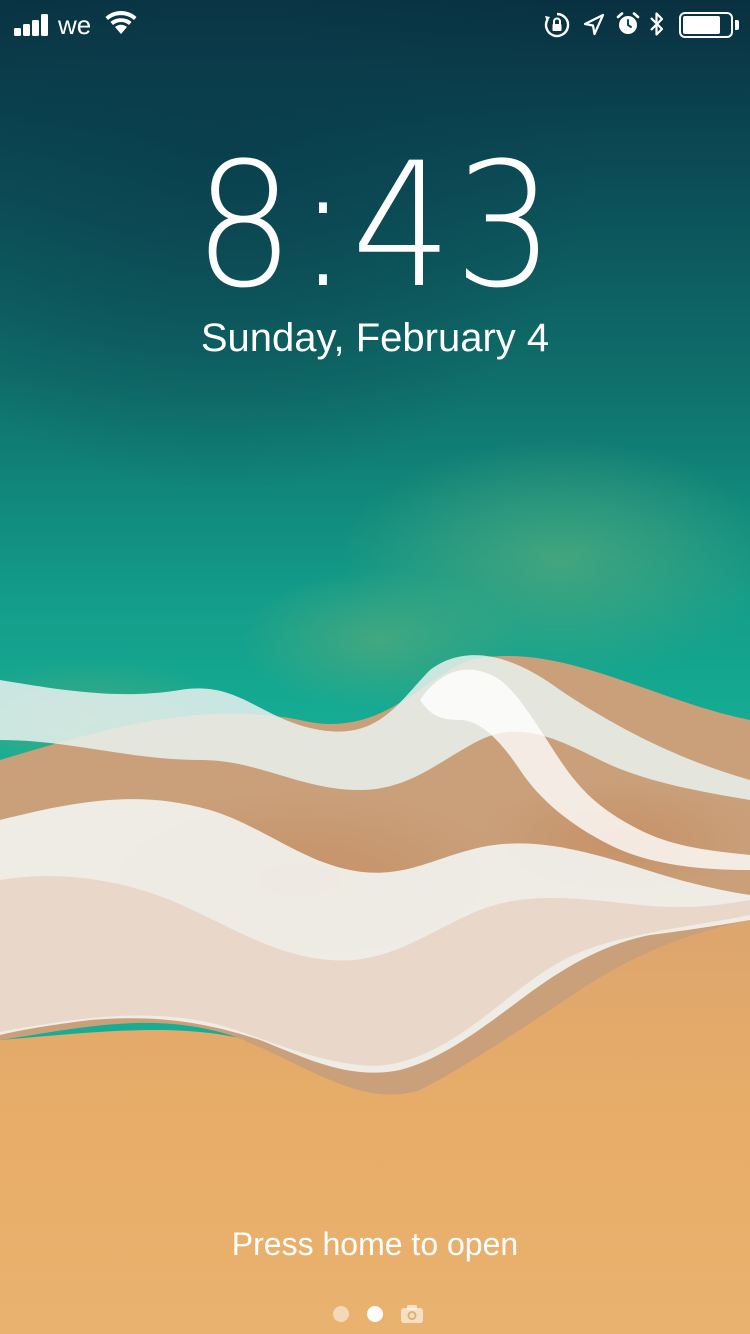  I want to click on location-arrow-icon, so click(594, 24).